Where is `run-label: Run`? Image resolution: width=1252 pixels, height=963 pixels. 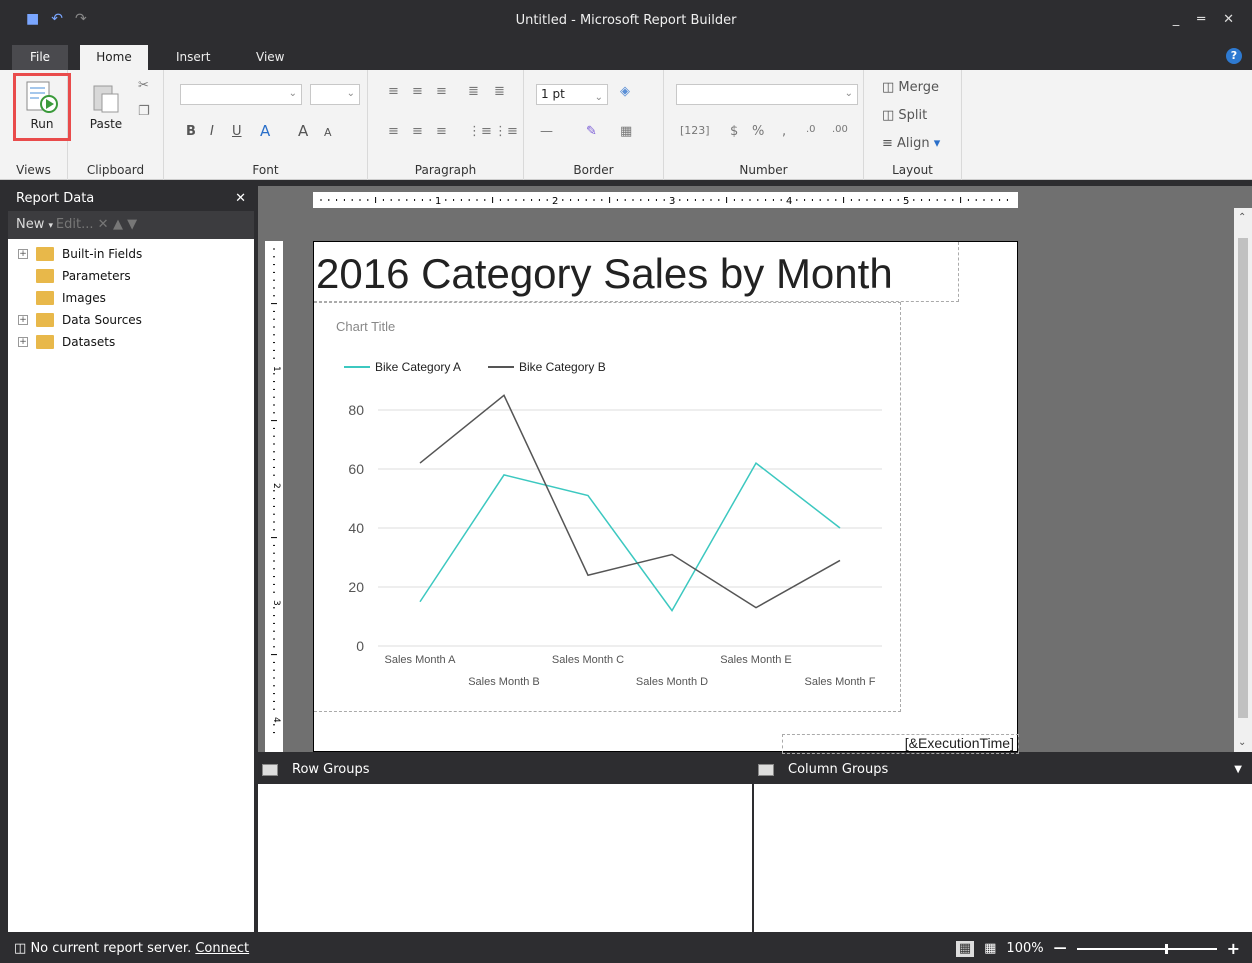 run-label: Run is located at coordinates (42, 124).